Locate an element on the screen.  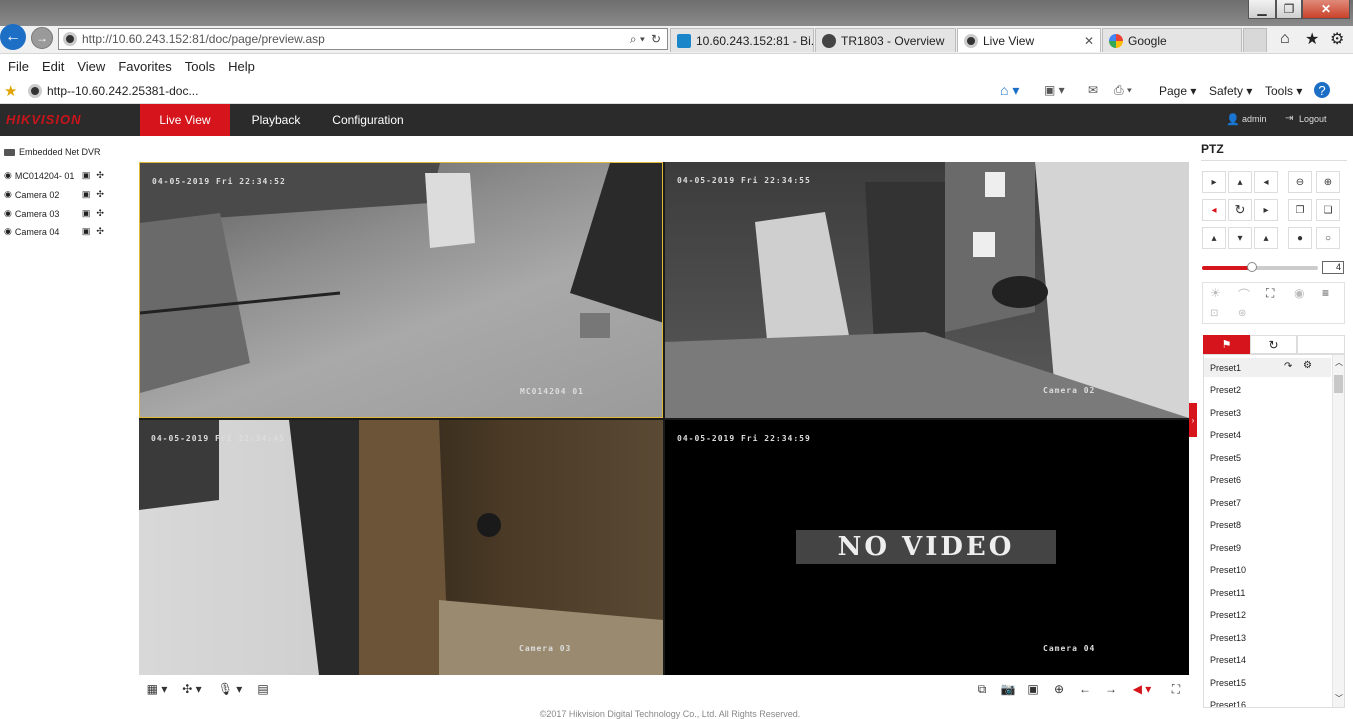
minimize-button: ▁ is located at coordinates (1262, 9).